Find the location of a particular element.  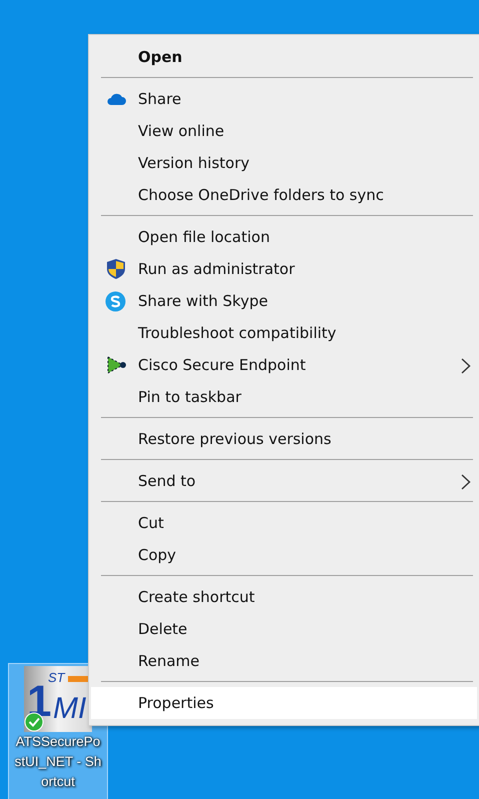

menu-item: View online is located at coordinates (284, 131).